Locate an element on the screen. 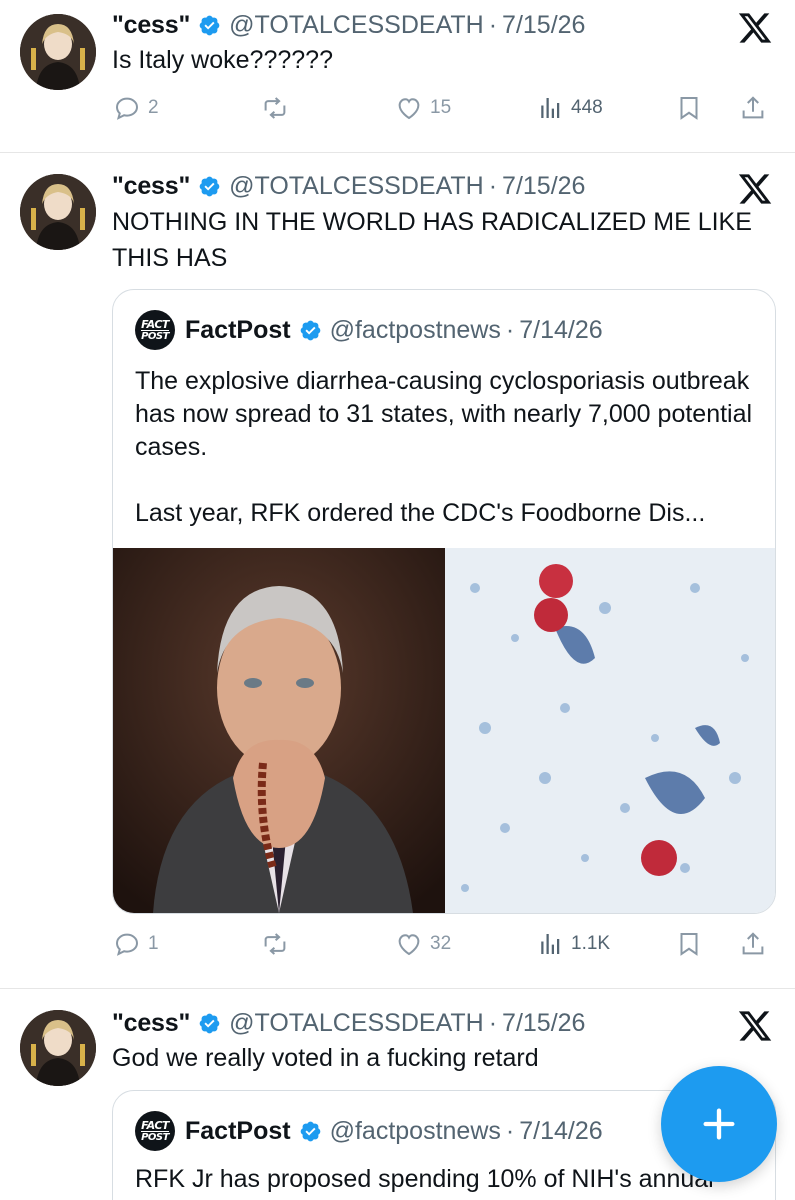 This screenshot has width=795, height=1200. view-count: 1.1K is located at coordinates (591, 943).